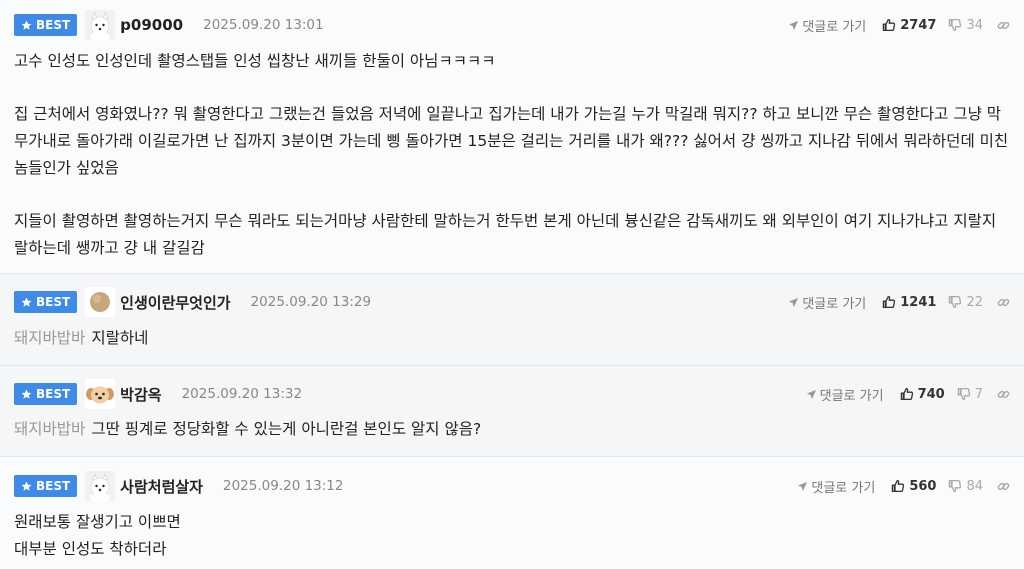 Image resolution: width=1024 pixels, height=569 pixels. I want to click on like-button: 560, so click(913, 486).